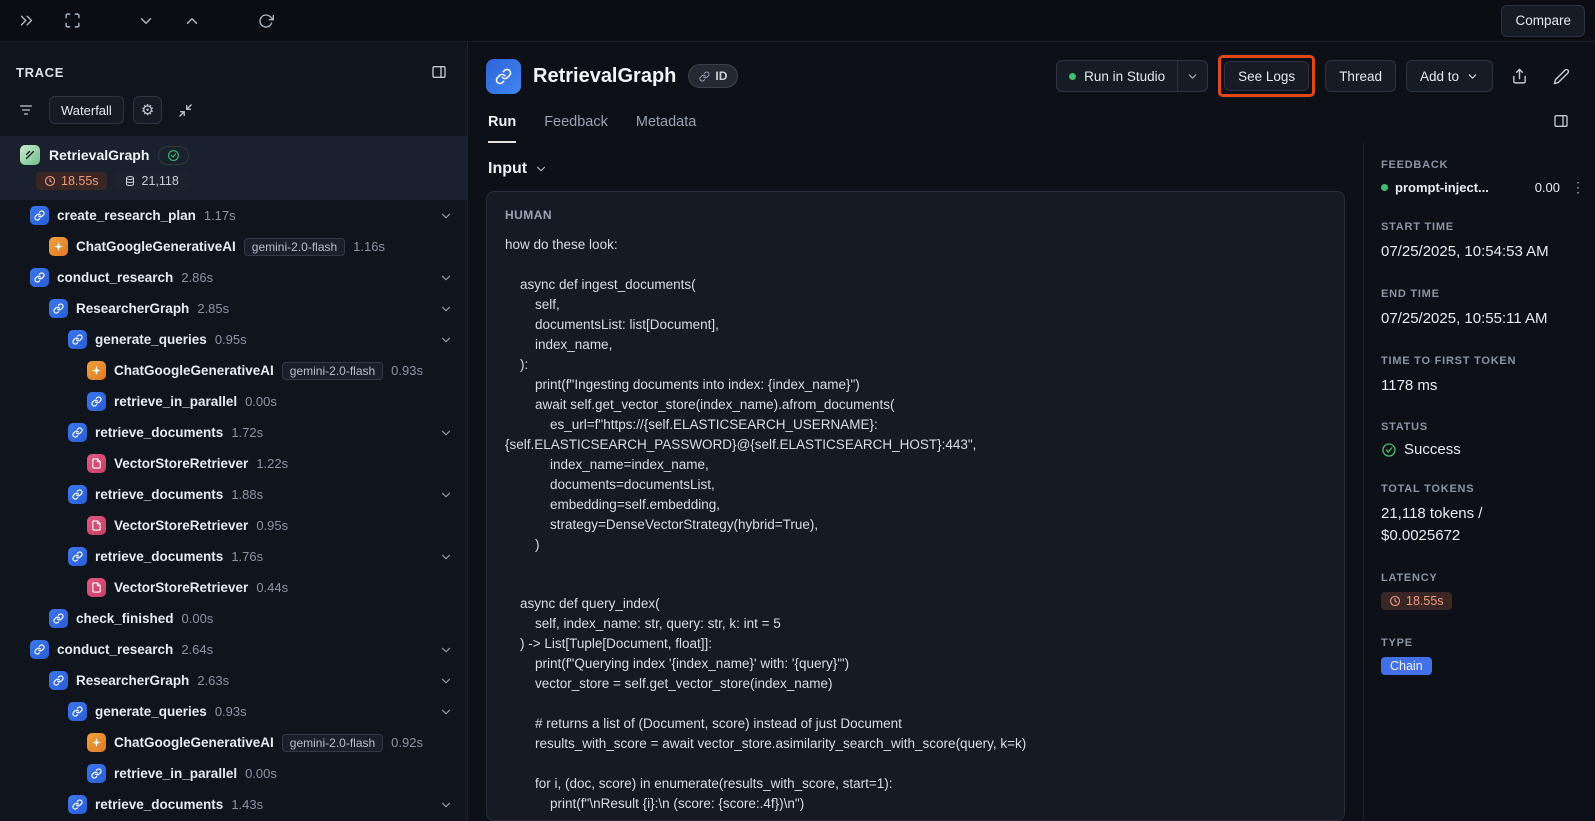 The image size is (1595, 821). I want to click on feedback-item: prompt-inject... 0.00 ⋮, so click(1485, 187).